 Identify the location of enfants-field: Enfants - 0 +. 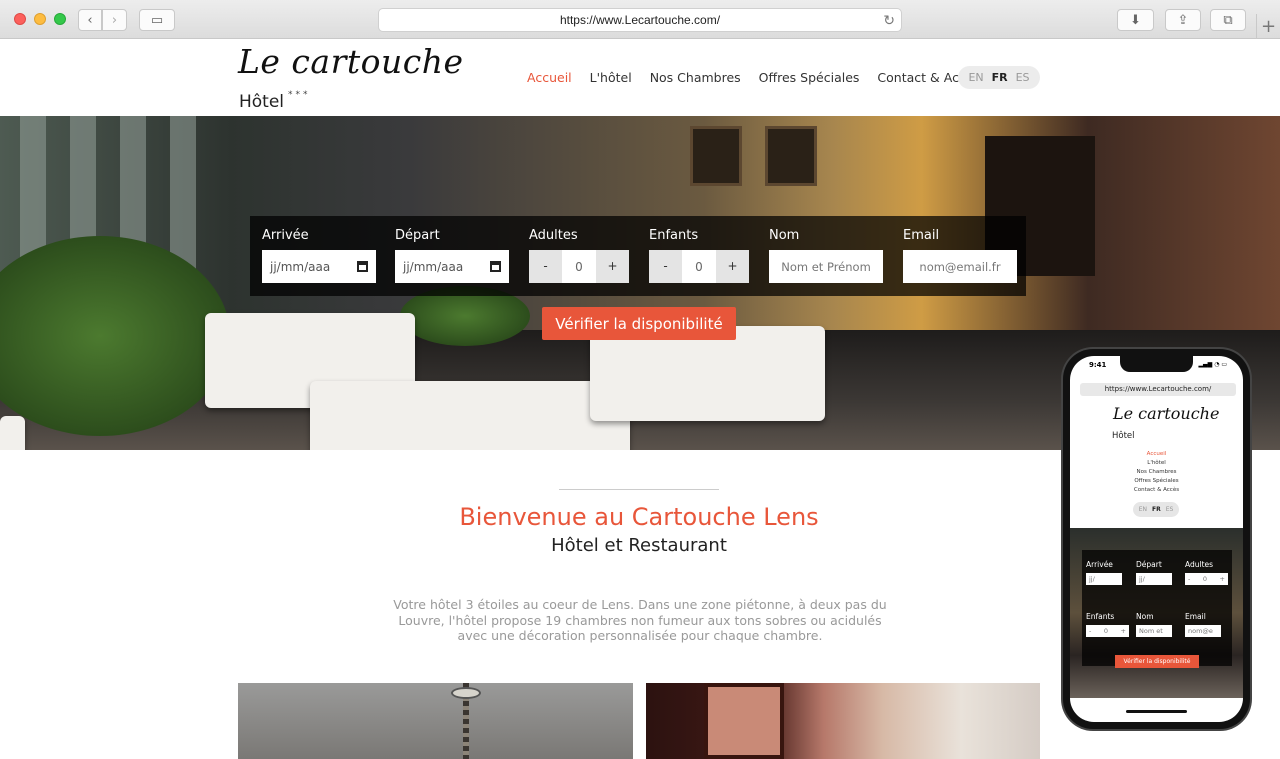
(699, 255).